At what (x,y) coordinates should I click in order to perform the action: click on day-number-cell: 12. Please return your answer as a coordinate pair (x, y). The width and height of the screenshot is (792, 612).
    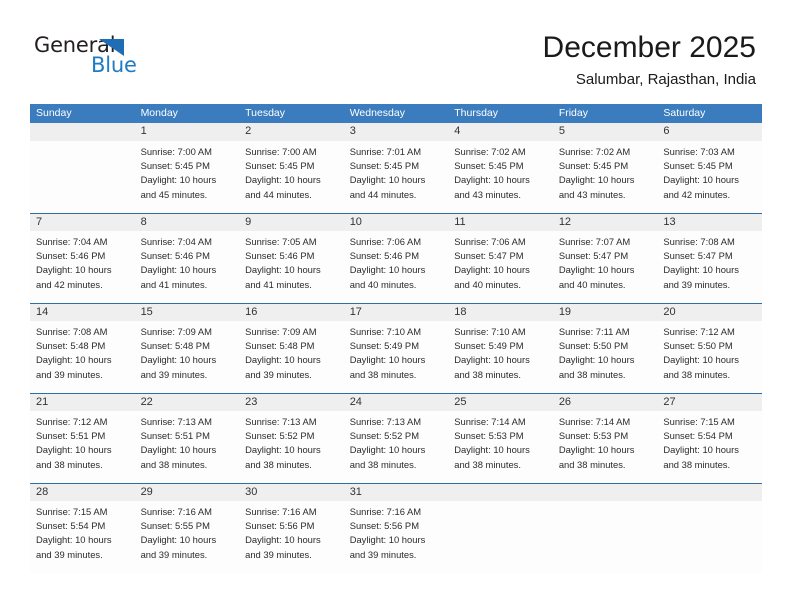
    Looking at the image, I should click on (605, 221).